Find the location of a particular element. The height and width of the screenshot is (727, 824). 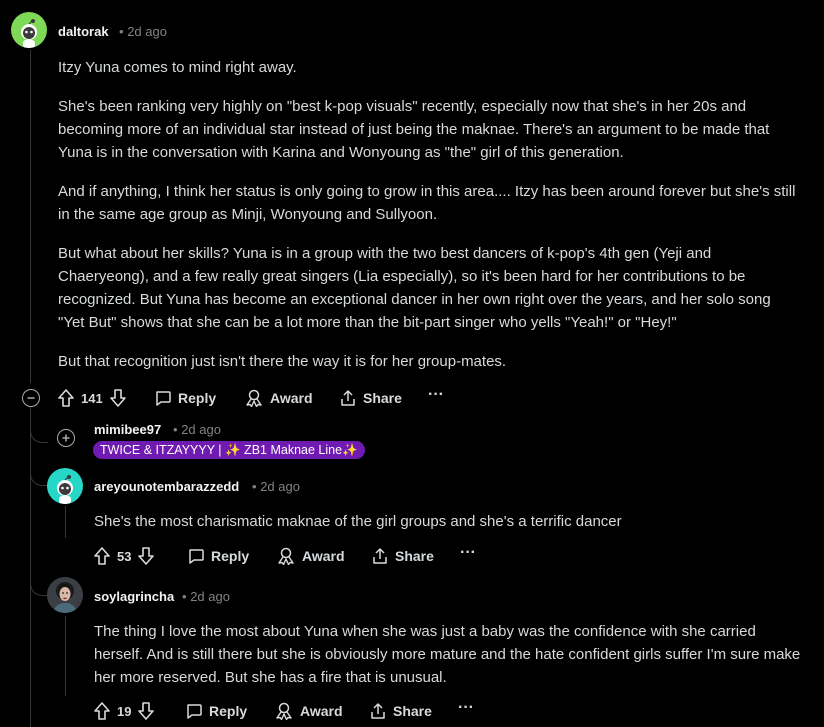

minus-icon is located at coordinates (31, 398).